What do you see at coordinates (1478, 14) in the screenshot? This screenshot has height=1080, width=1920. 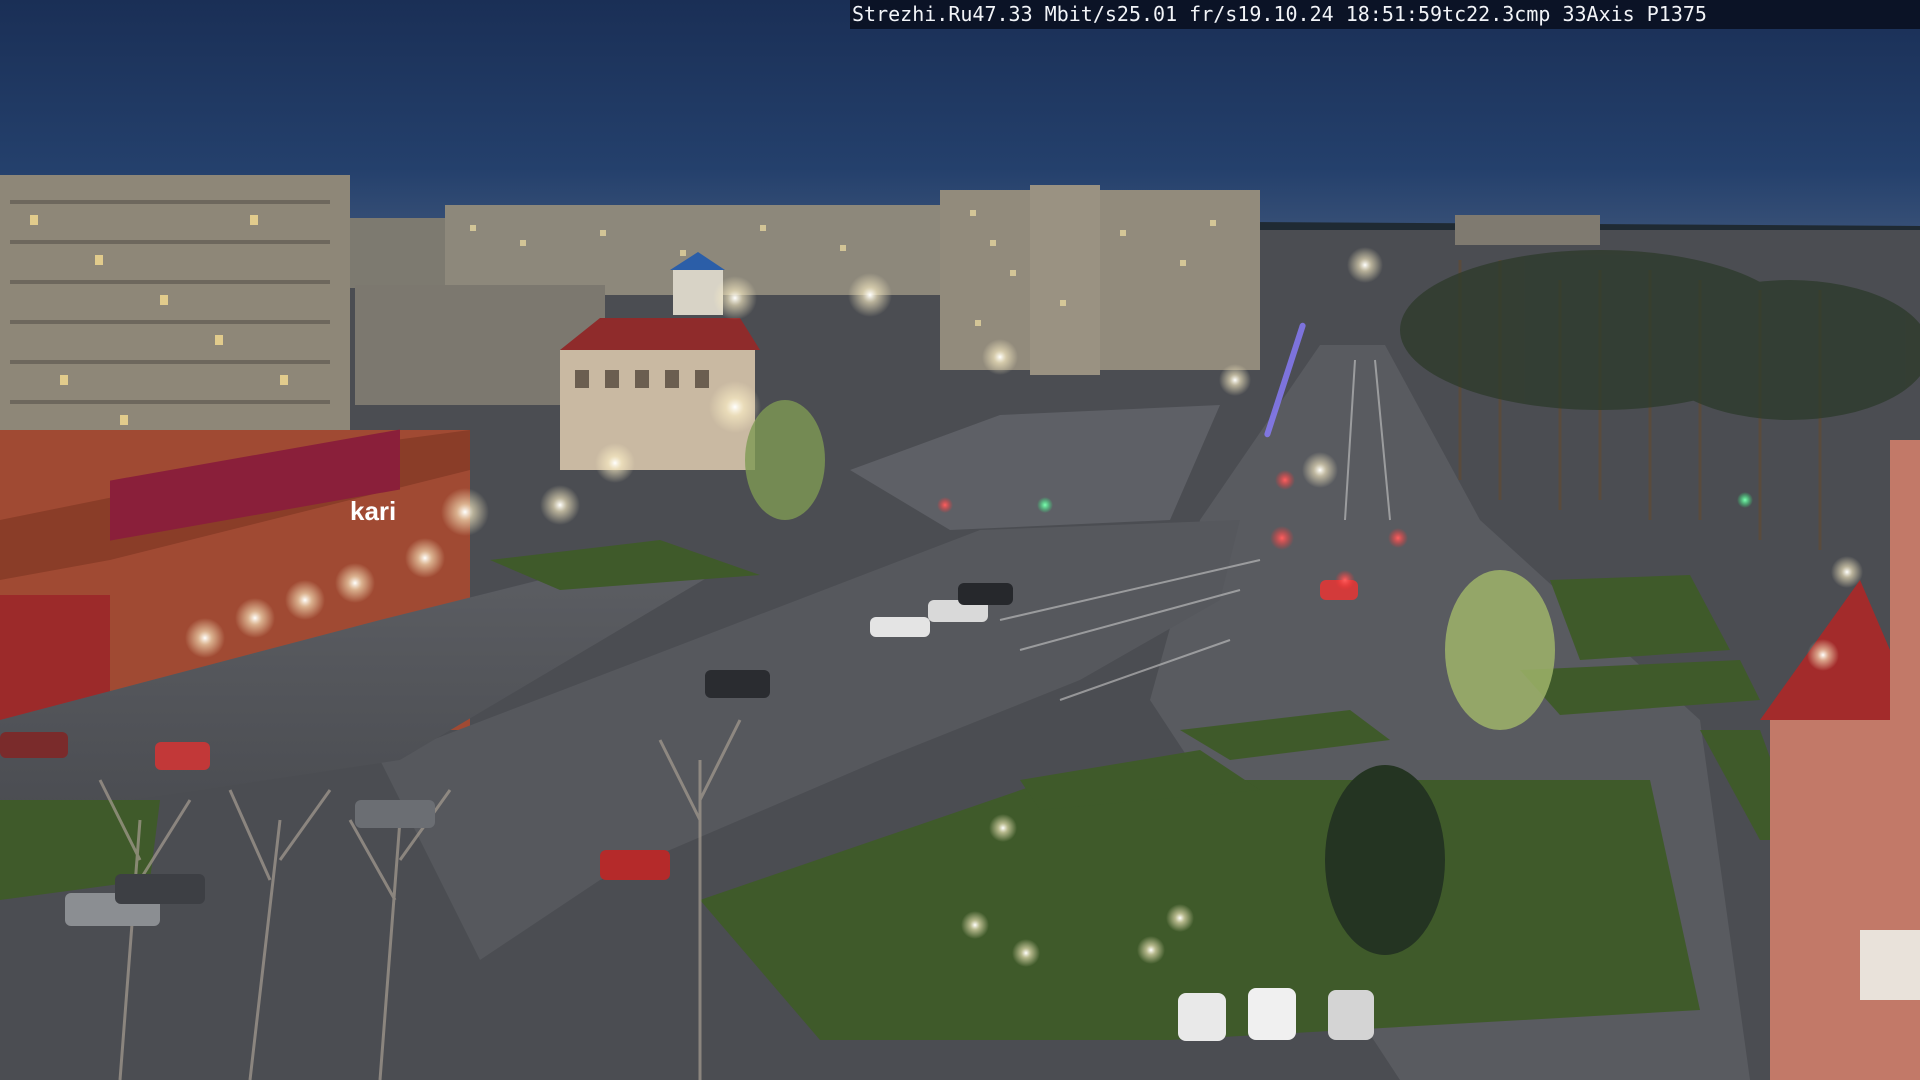 I see `osd-tc: tc22.3` at bounding box center [1478, 14].